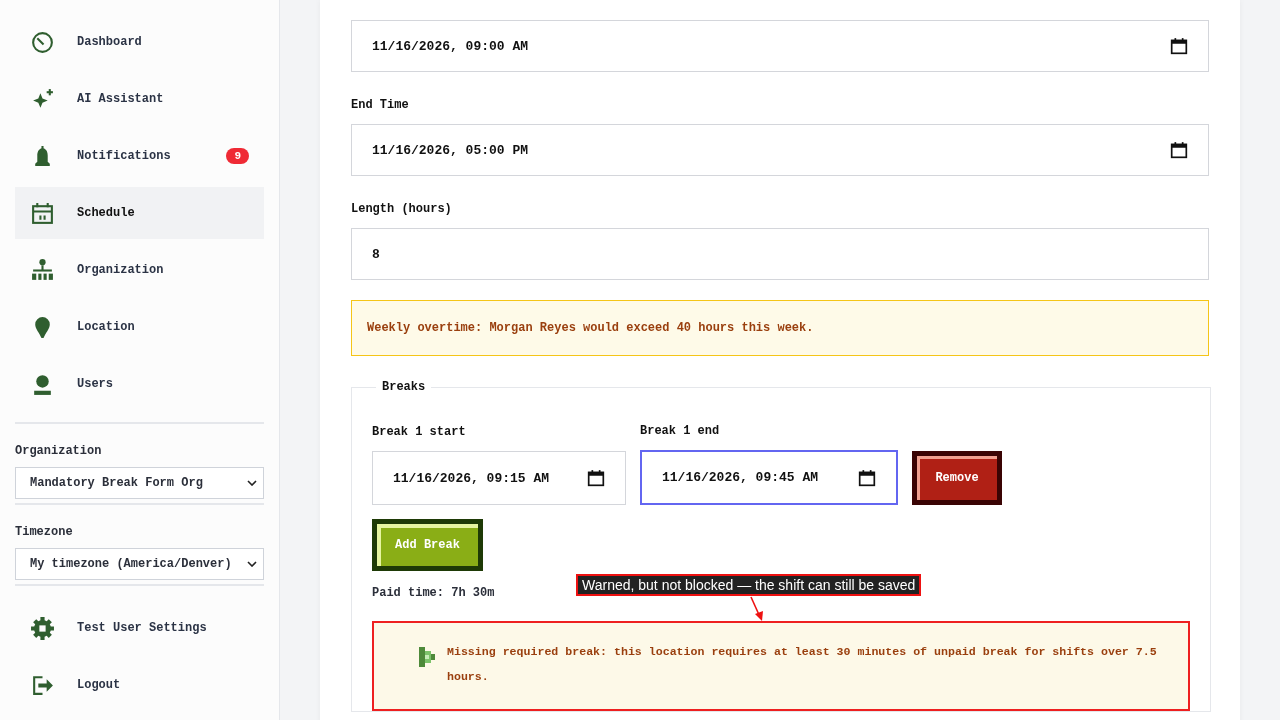 This screenshot has height=720, width=1280. Describe the element at coordinates (780, 254) in the screenshot. I see `number-field: 8` at that location.